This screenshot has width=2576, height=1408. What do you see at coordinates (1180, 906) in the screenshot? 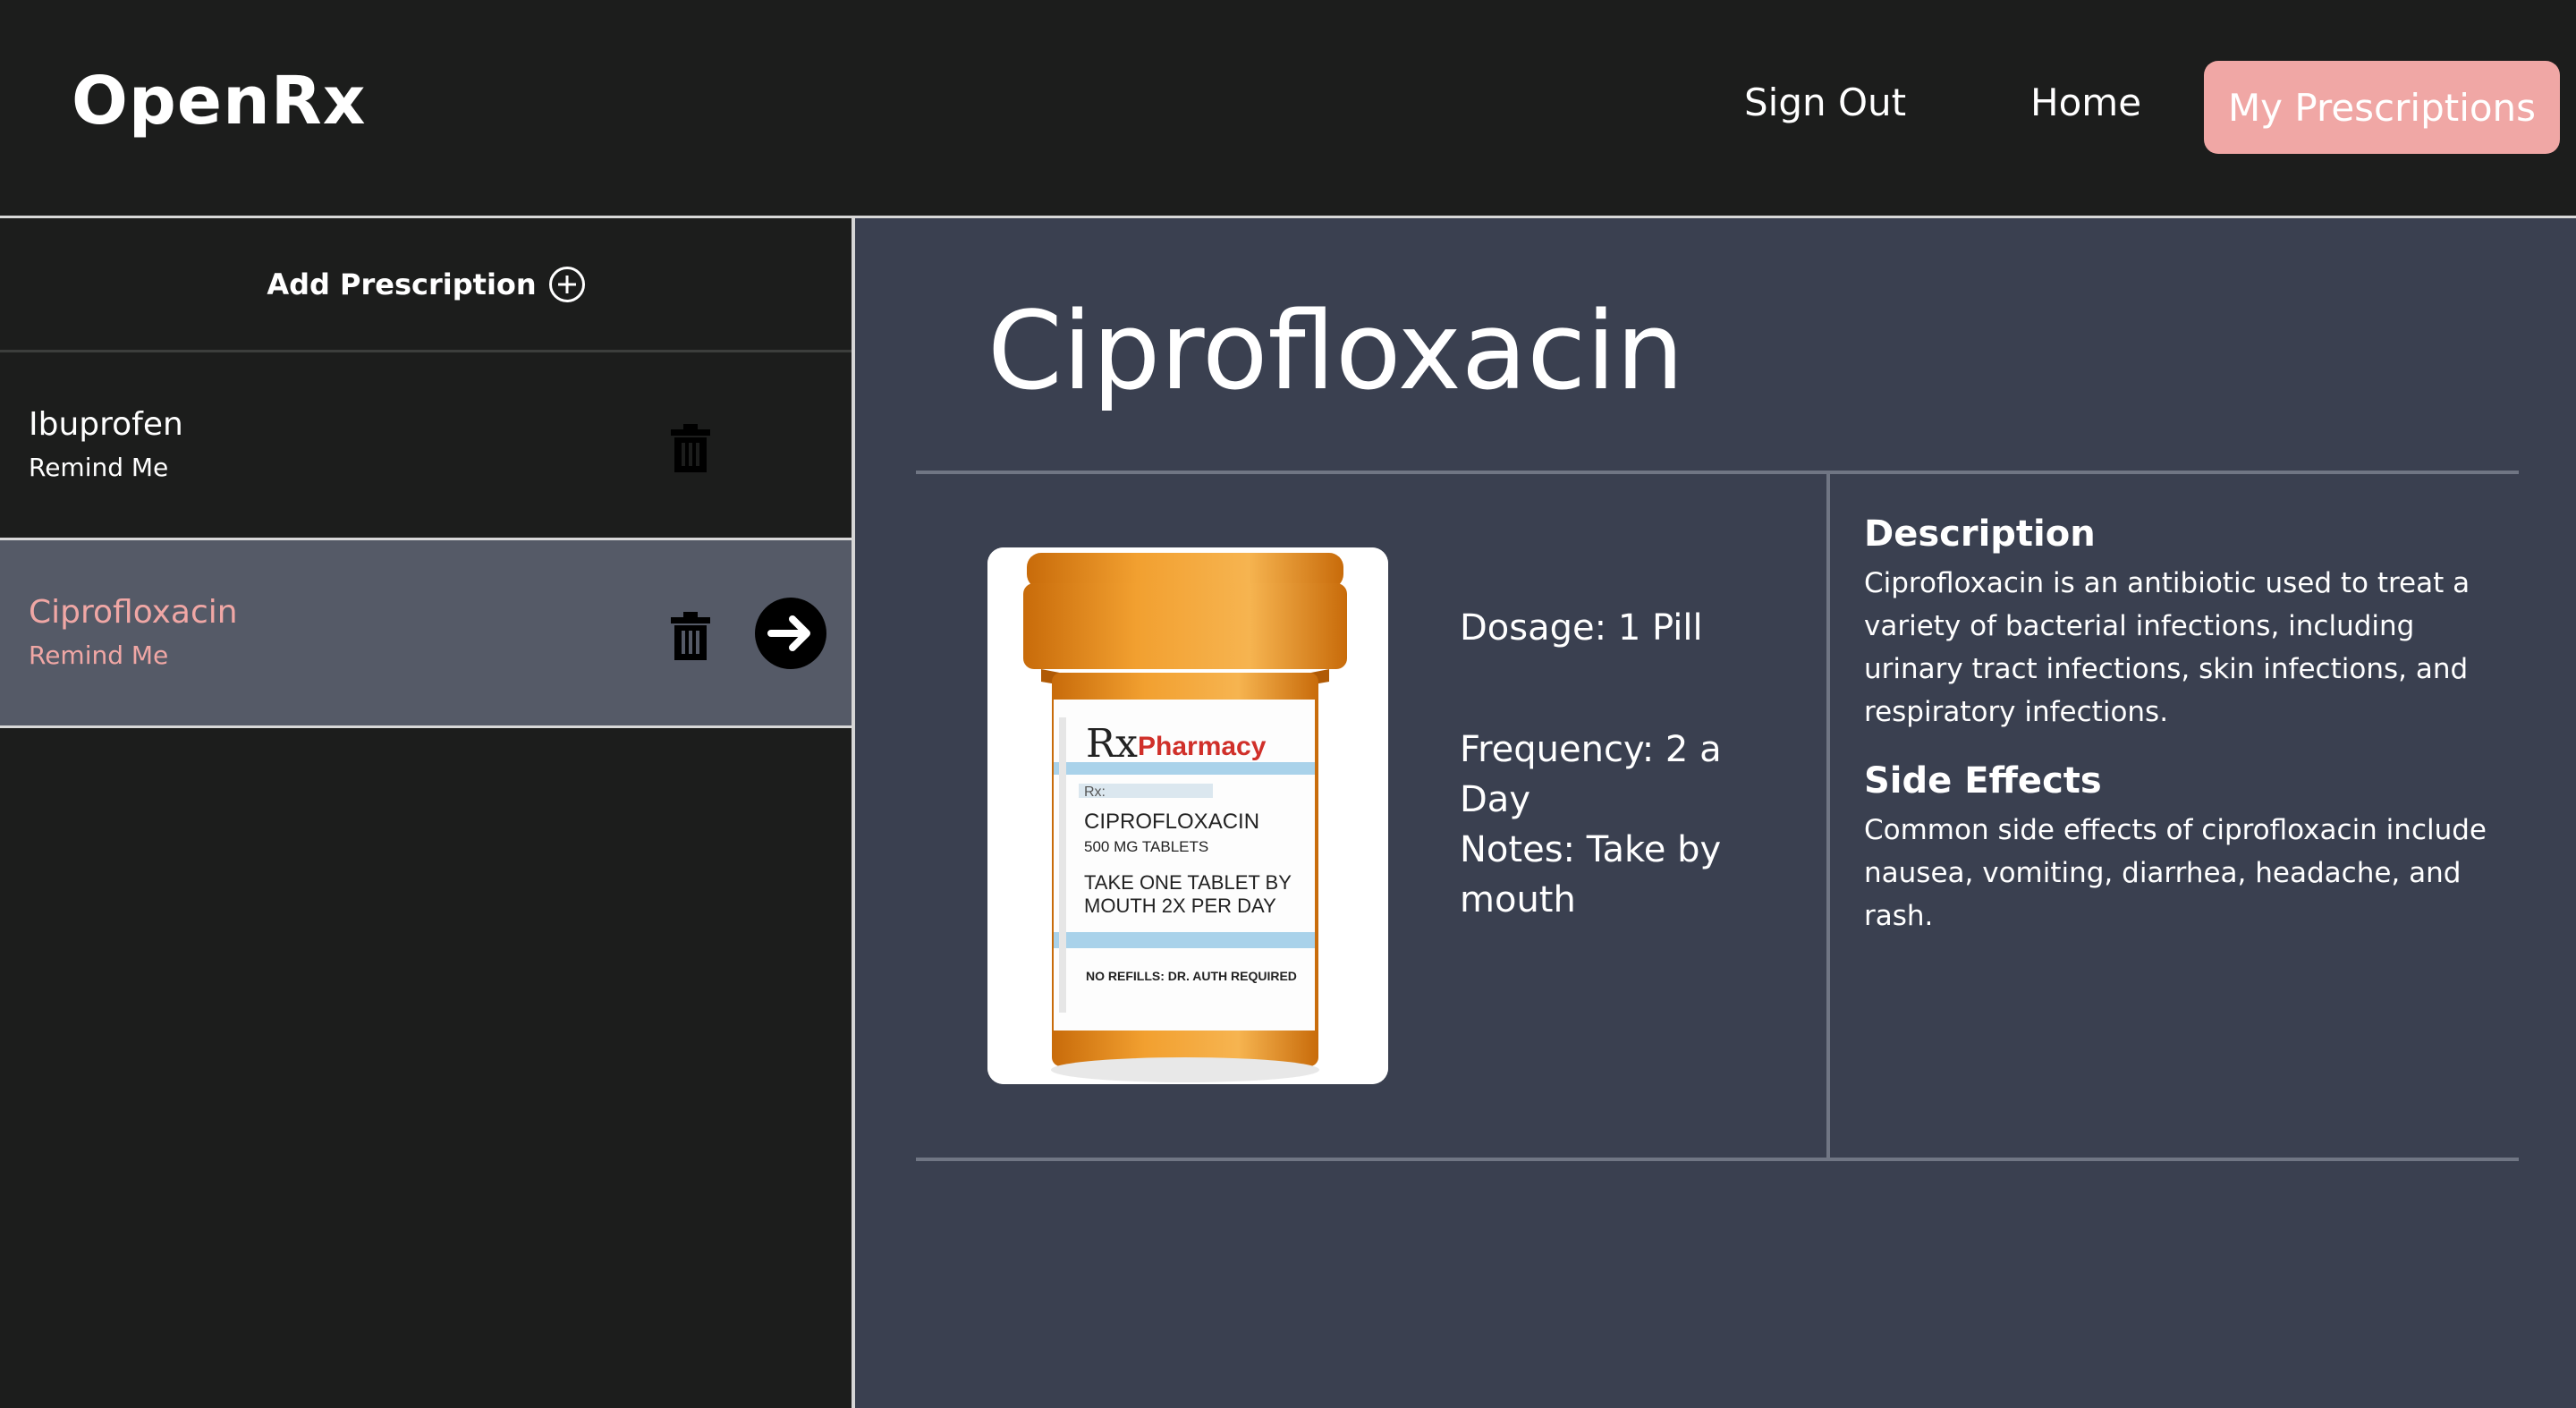
I see `bottle-directions-2: MOUTH 2X PER DAY` at bounding box center [1180, 906].